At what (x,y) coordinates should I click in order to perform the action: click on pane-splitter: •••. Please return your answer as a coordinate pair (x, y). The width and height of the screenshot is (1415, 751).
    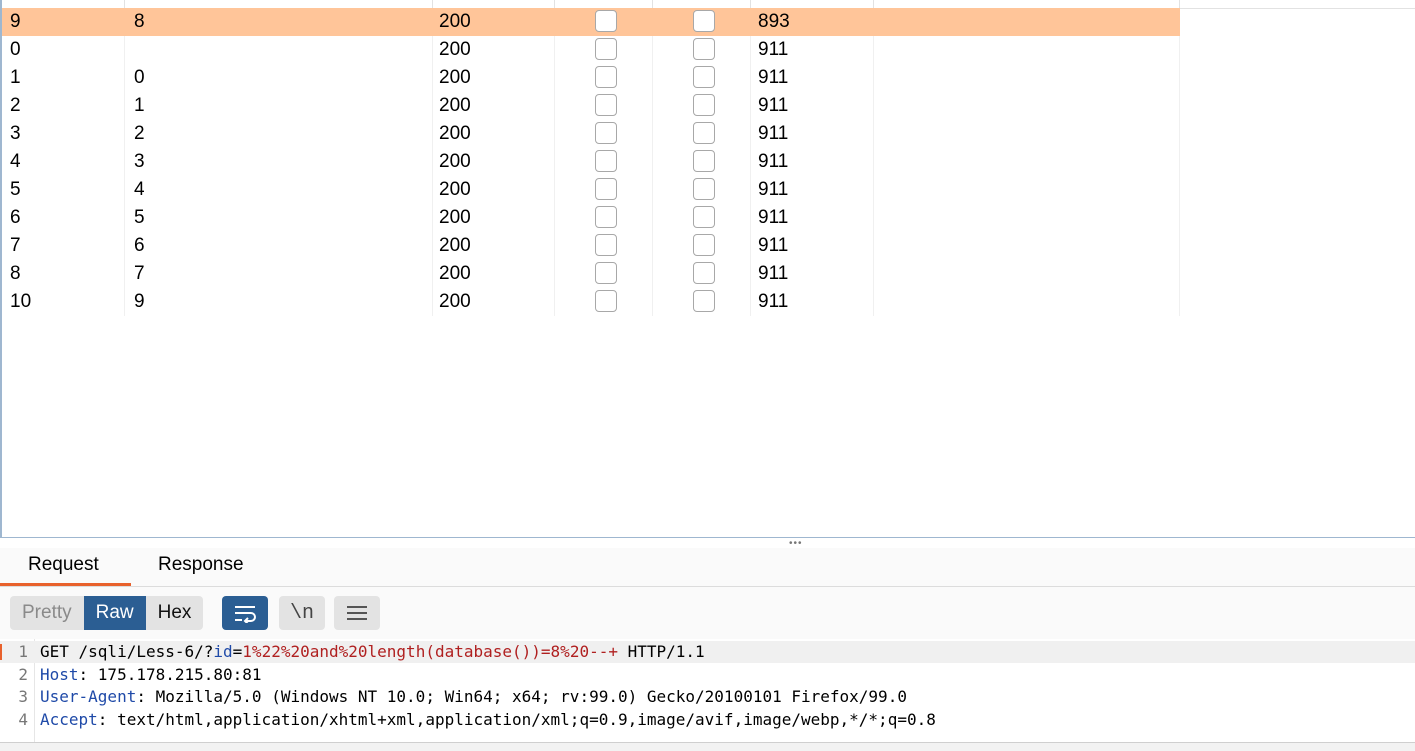
    Looking at the image, I should click on (707, 543).